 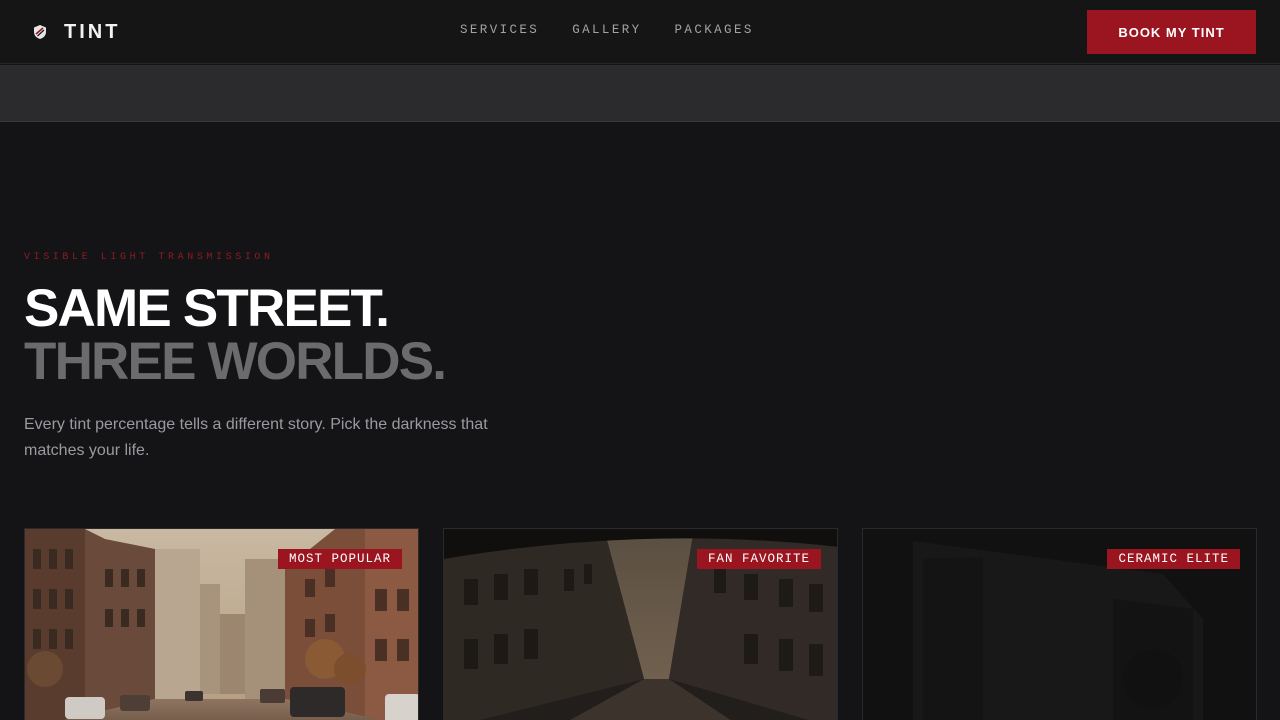 I want to click on nav-link-packages: PACKAGES, so click(x=714, y=30).